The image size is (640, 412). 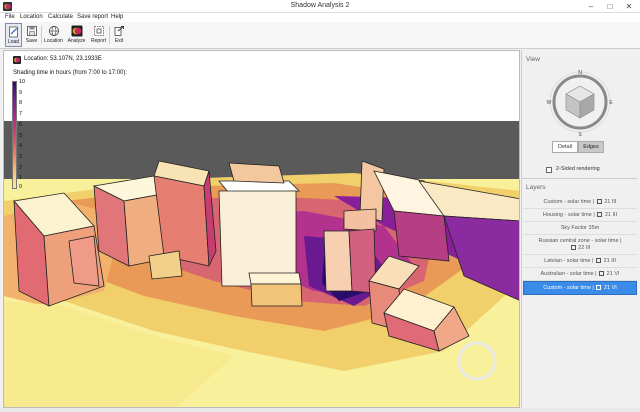 I want to click on load-button: Load, so click(x=13, y=35).